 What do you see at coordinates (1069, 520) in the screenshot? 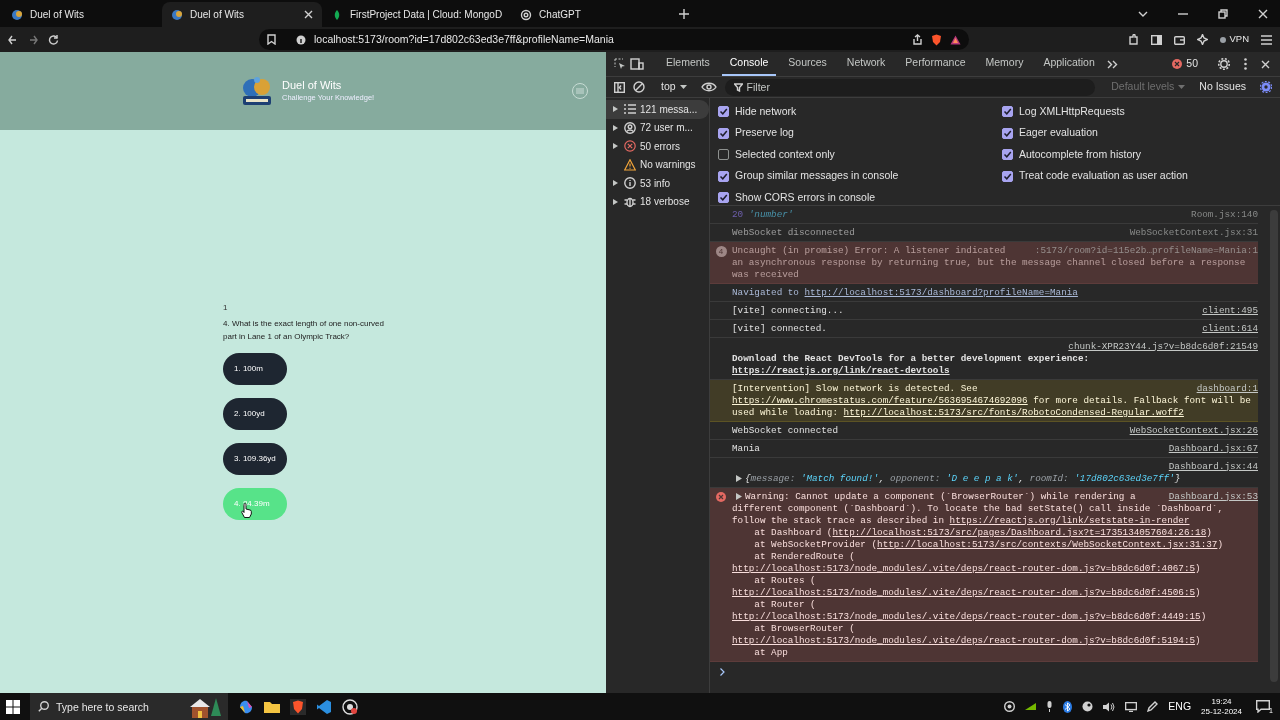
I see `link: https://reactjs.org/link/setstate-in-render` at bounding box center [1069, 520].